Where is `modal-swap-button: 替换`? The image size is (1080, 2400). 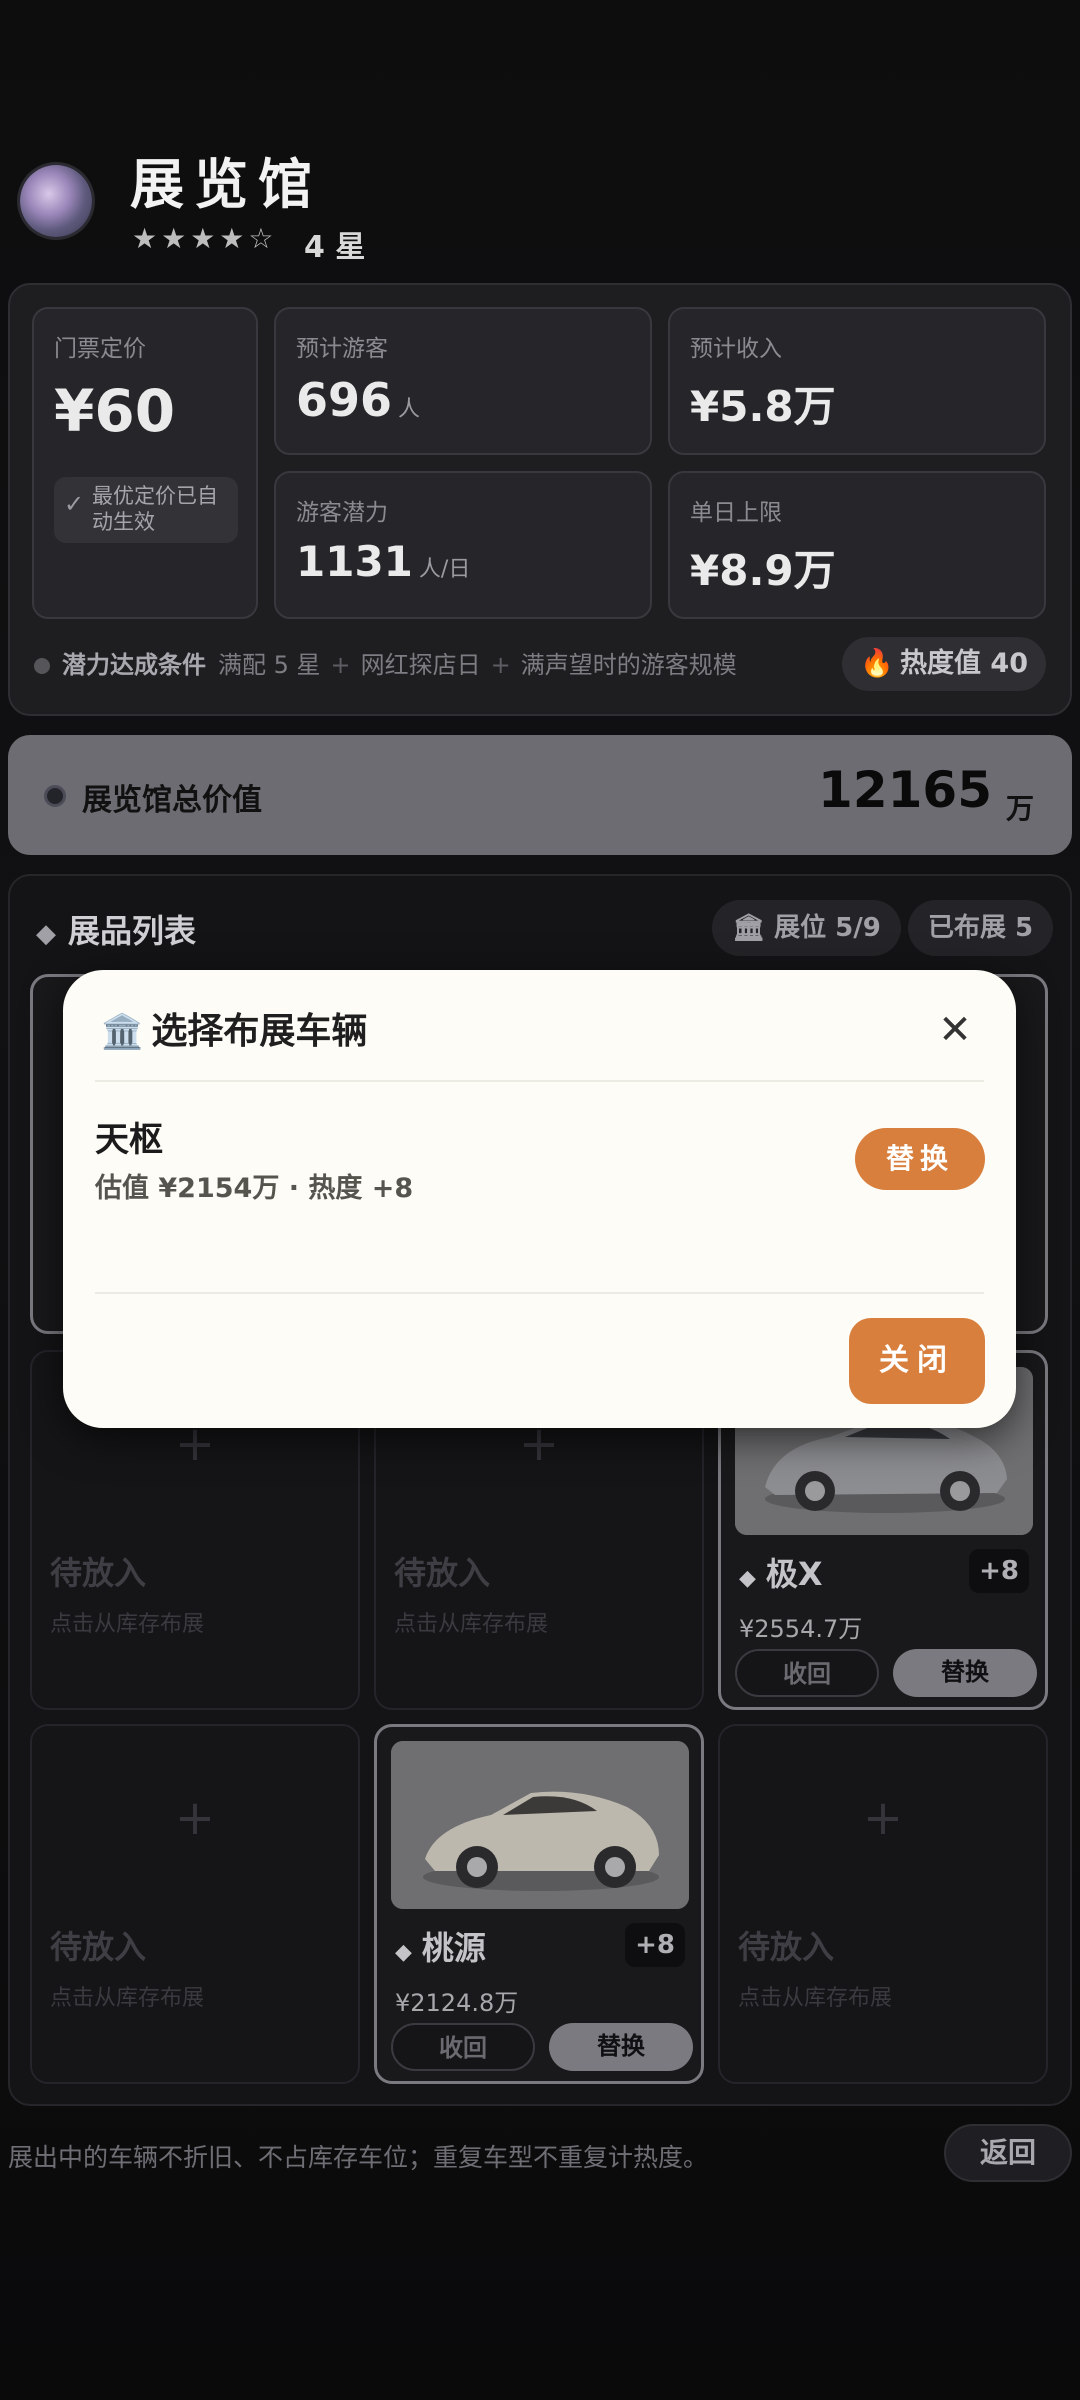
modal-swap-button: 替换 is located at coordinates (920, 1159).